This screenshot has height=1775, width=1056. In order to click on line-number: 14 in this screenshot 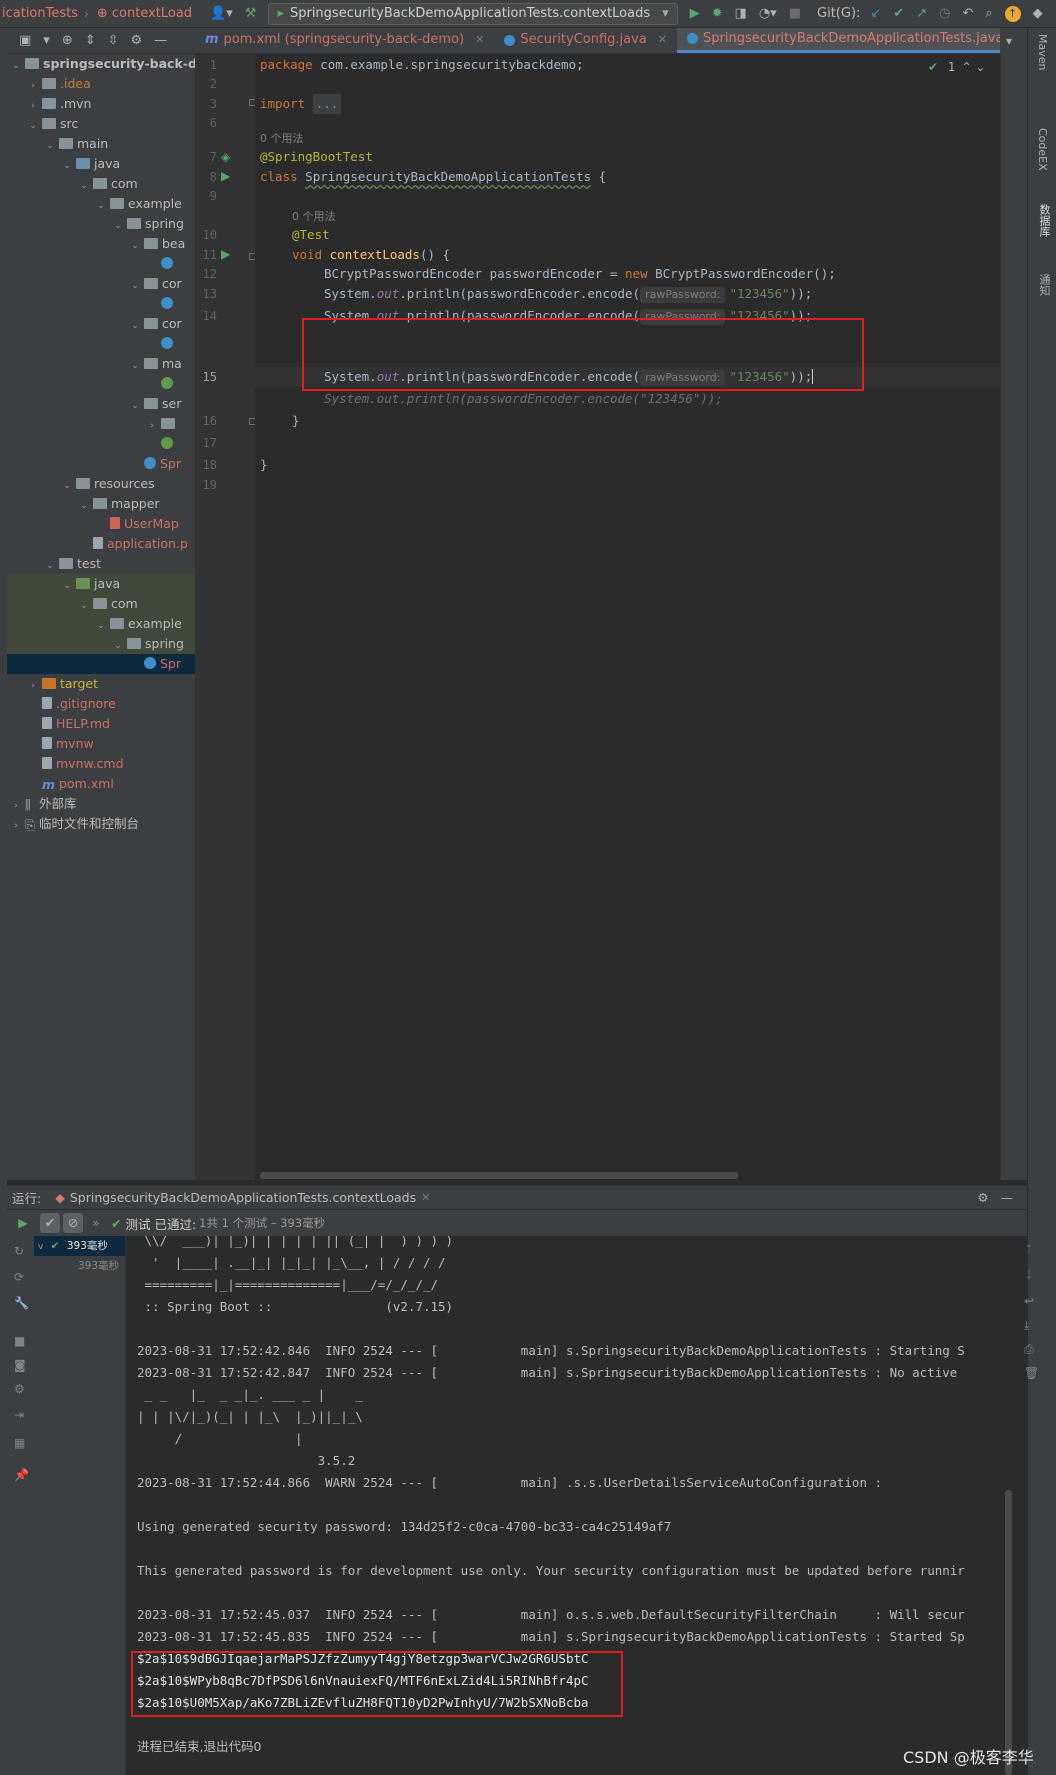, I will do `click(206, 316)`.